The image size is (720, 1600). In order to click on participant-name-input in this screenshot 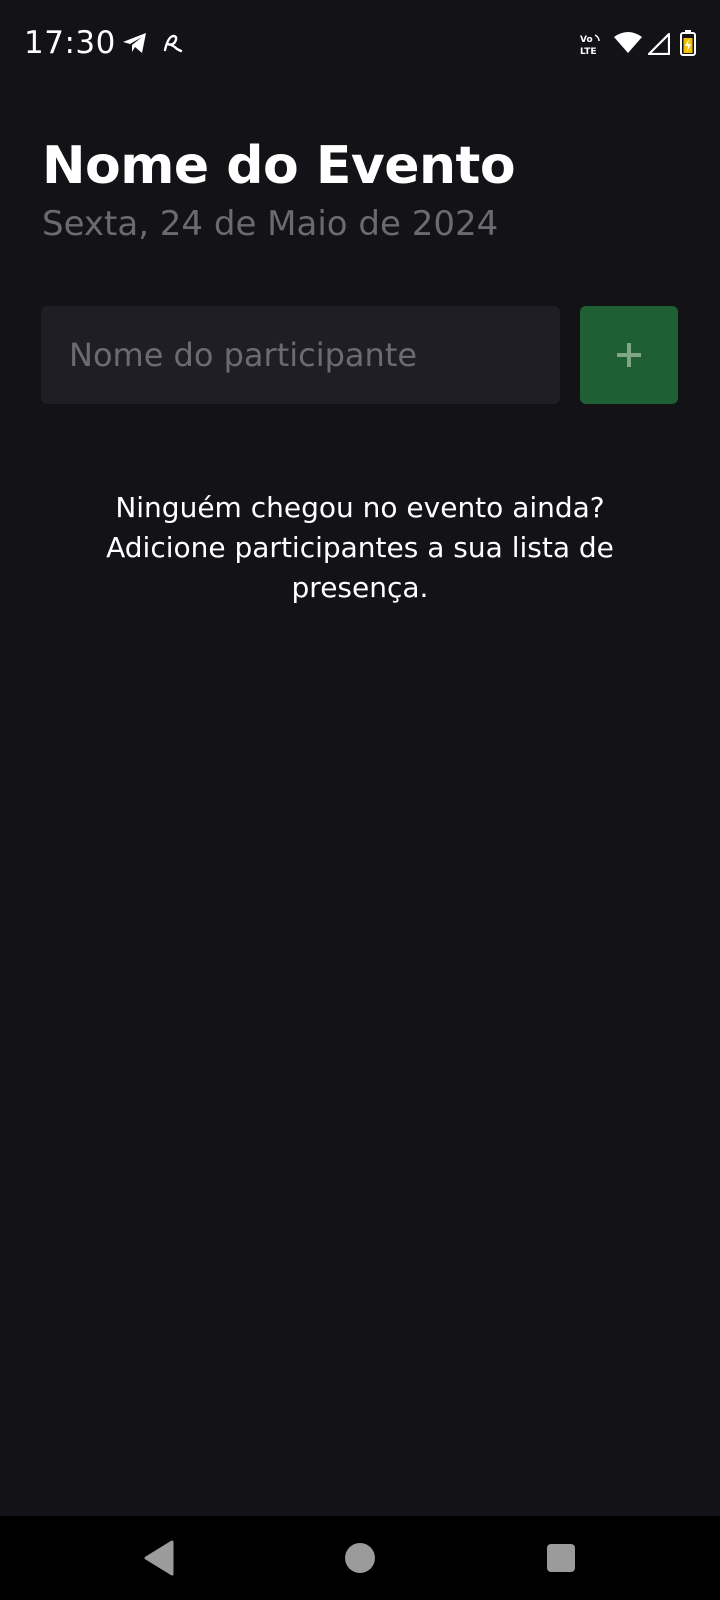, I will do `click(300, 355)`.